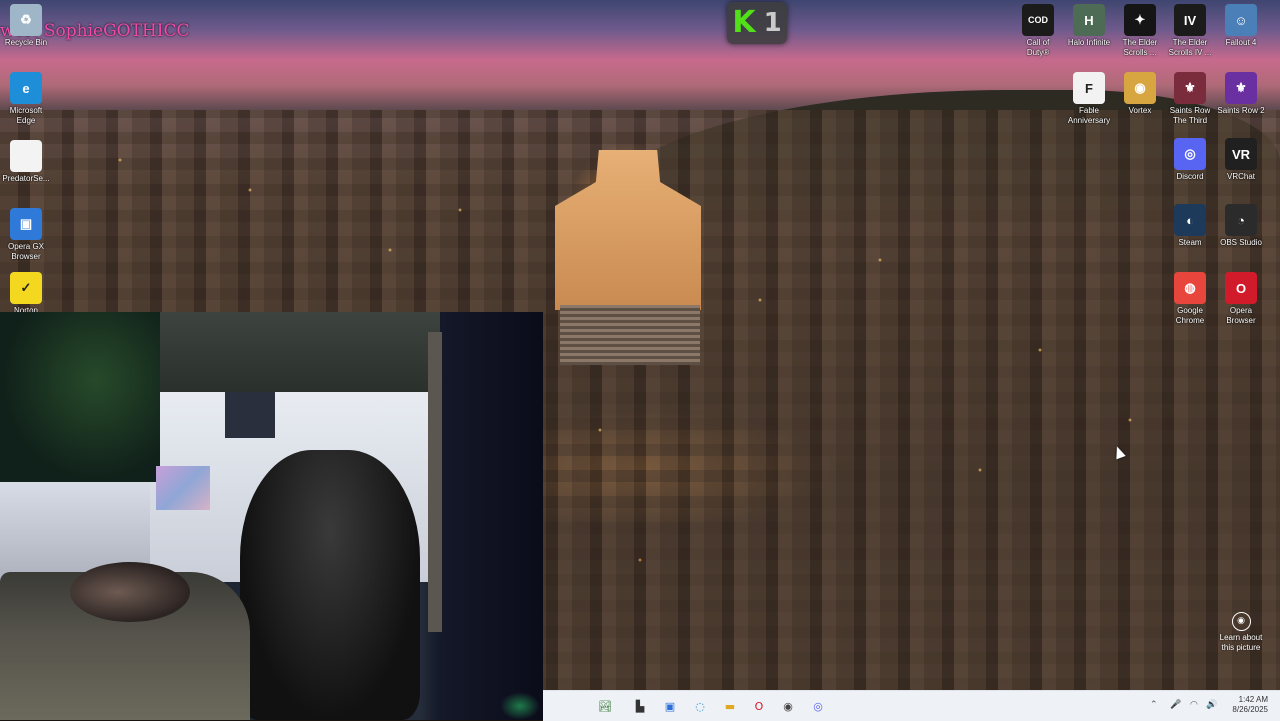 Image resolution: width=1280 pixels, height=721 pixels. Describe the element at coordinates (80, 397) in the screenshot. I see `webcam-tapestry` at that location.